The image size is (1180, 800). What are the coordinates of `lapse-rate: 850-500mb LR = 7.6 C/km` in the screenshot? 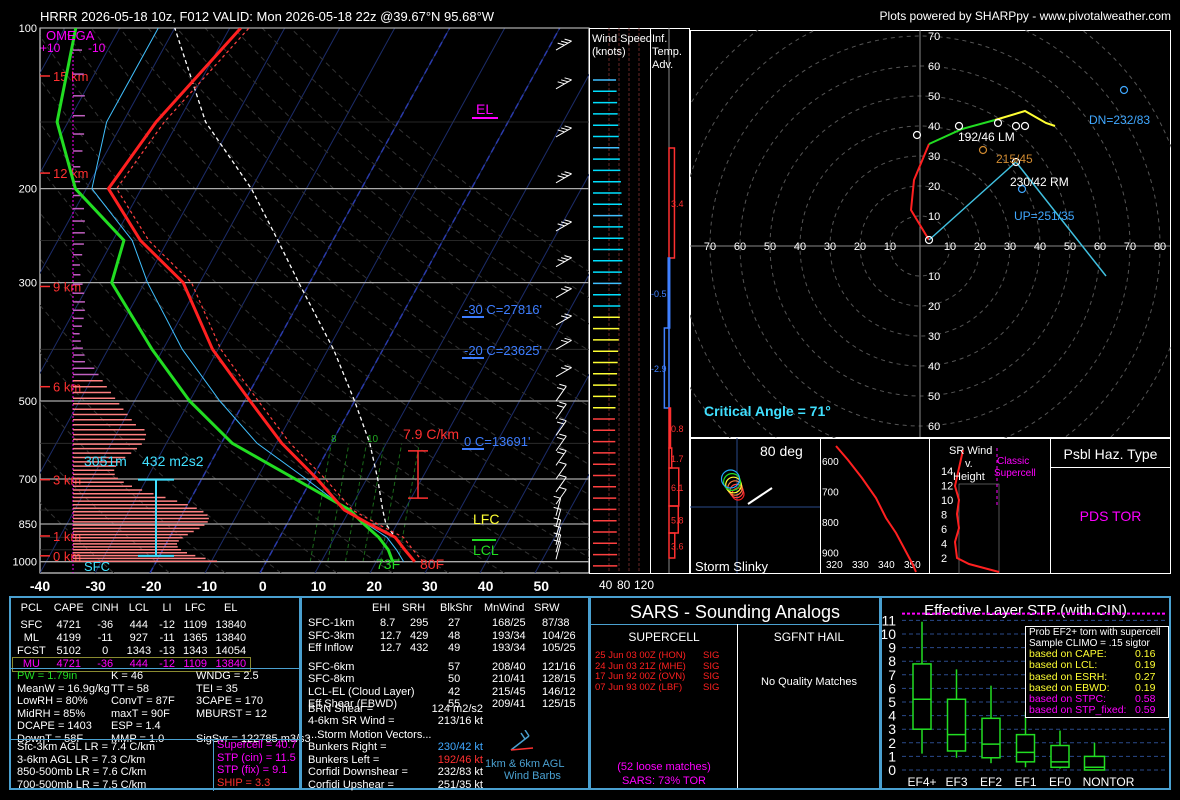 It's located at (82, 772).